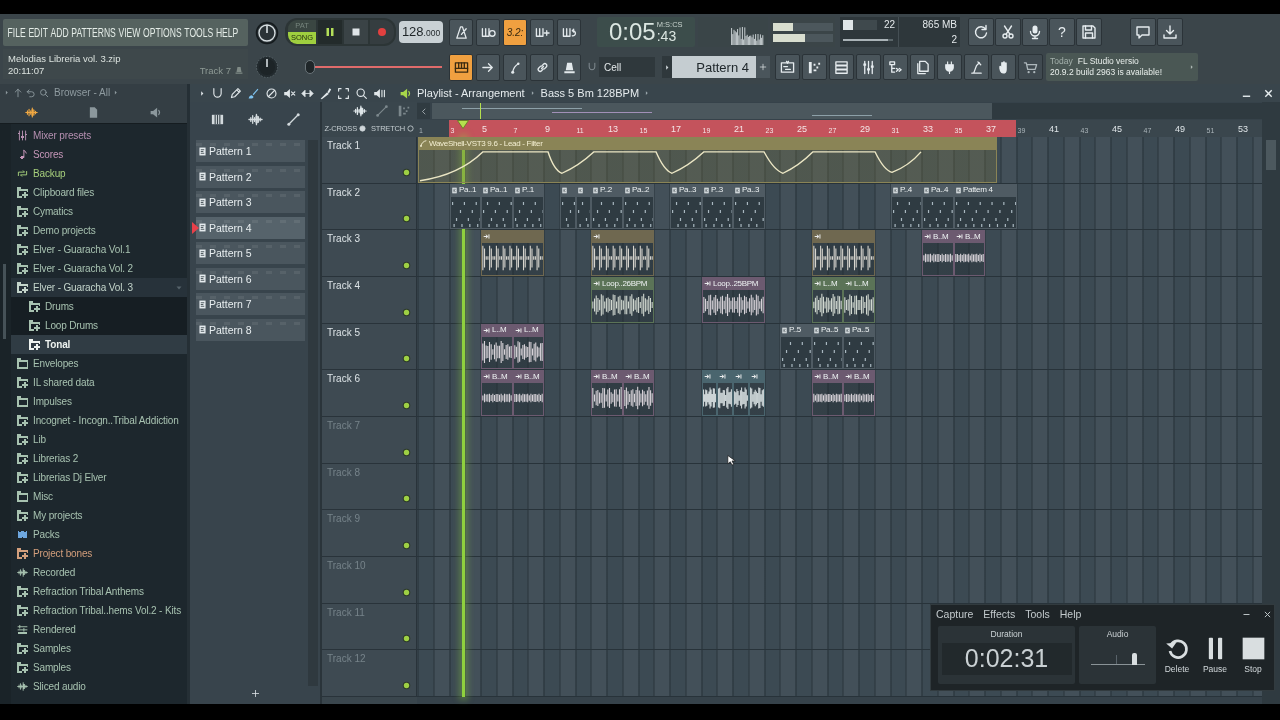 This screenshot has width=1280, height=720. What do you see at coordinates (99, 686) in the screenshot?
I see `browser-item: Sliced audio` at bounding box center [99, 686].